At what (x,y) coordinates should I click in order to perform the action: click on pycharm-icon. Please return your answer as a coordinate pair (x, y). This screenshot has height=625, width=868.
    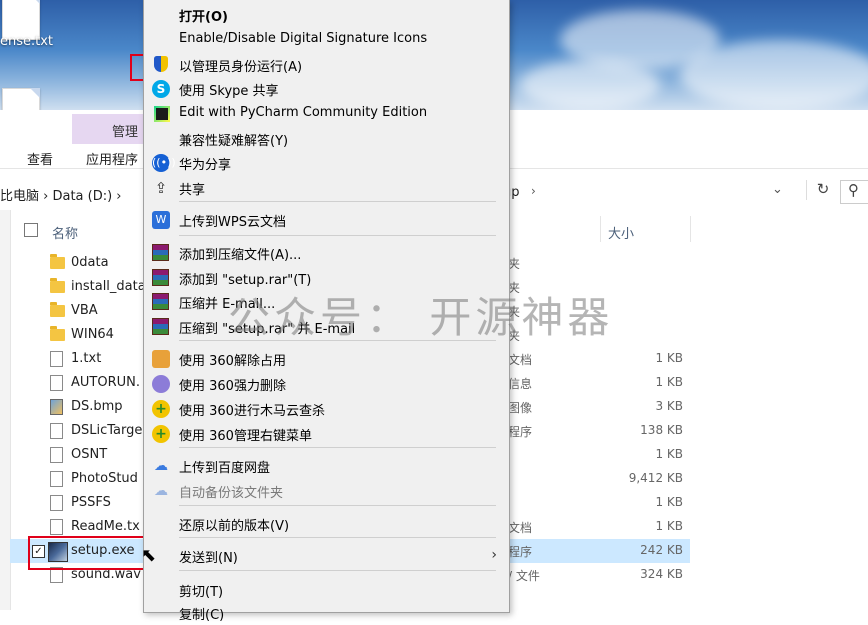
    Looking at the image, I should click on (162, 114).